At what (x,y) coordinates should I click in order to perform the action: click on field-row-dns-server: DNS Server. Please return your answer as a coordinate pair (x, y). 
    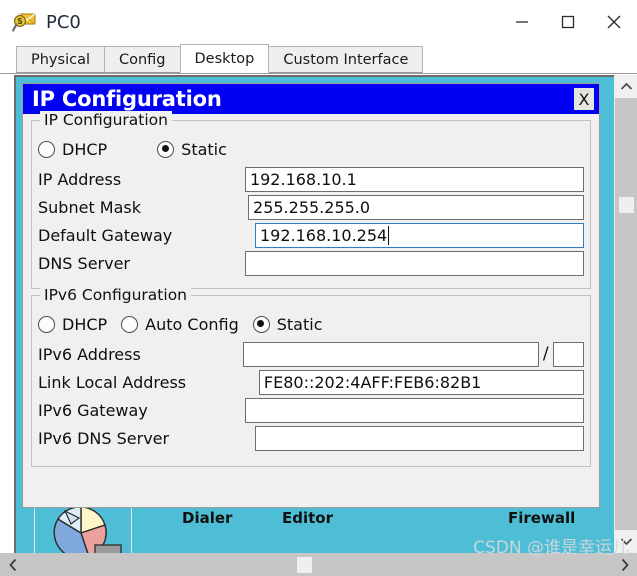
    Looking at the image, I should click on (311, 263).